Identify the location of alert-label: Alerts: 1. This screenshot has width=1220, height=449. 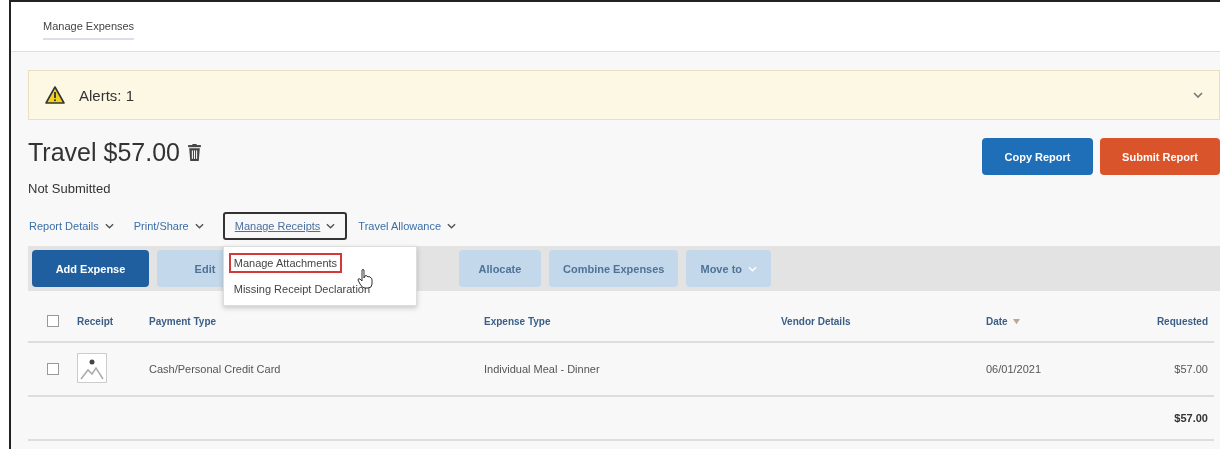
(107, 95).